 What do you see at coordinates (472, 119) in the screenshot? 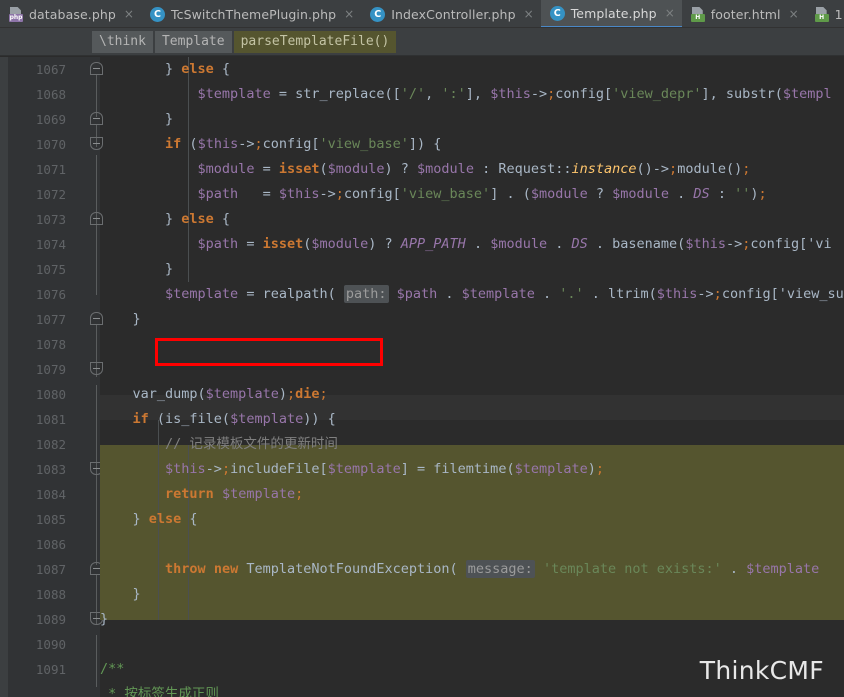
I see `code-line-1069: }` at bounding box center [472, 119].